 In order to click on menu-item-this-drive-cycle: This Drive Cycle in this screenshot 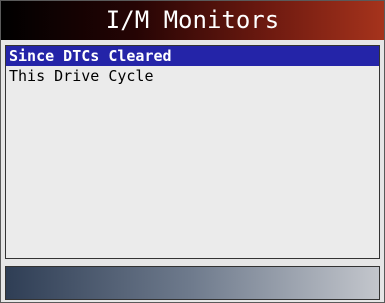, I will do `click(192, 76)`.